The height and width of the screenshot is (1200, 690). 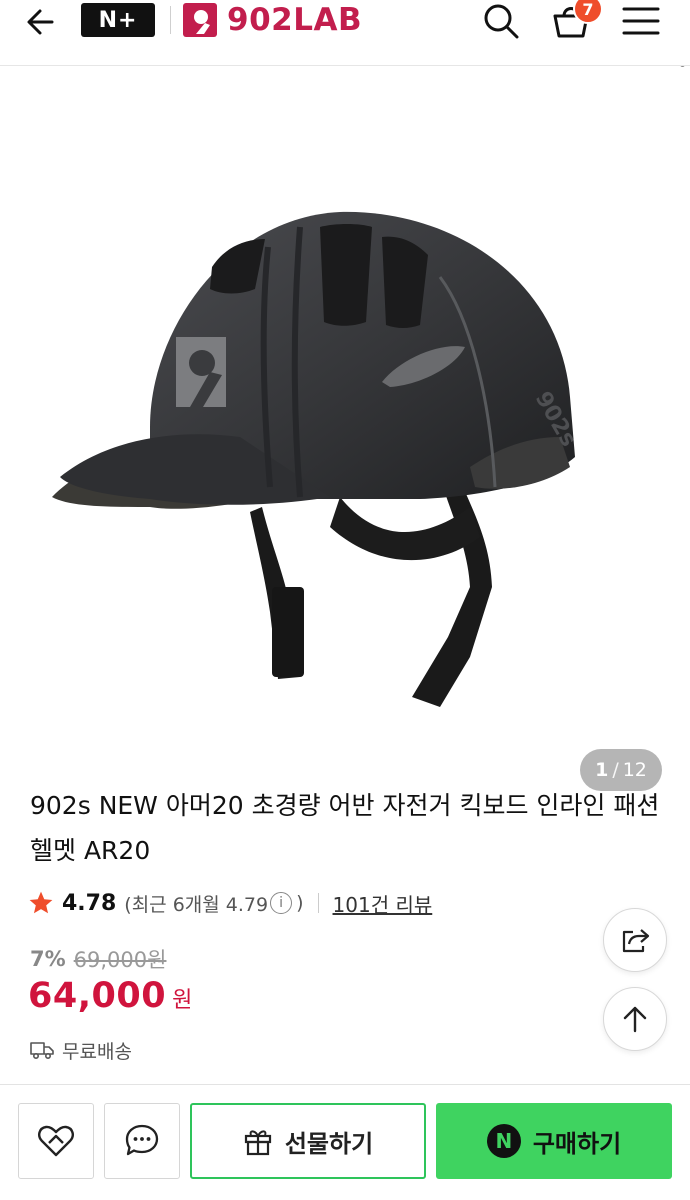 I want to click on price-row: 64,000 원, so click(x=110, y=999).